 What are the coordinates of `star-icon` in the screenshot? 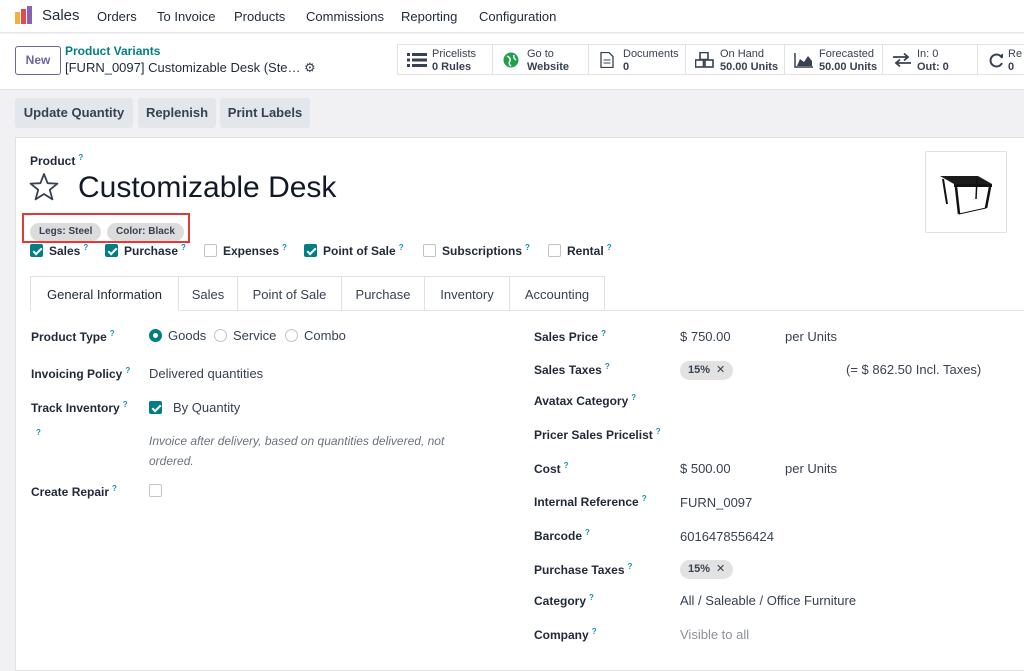 It's located at (44, 187).